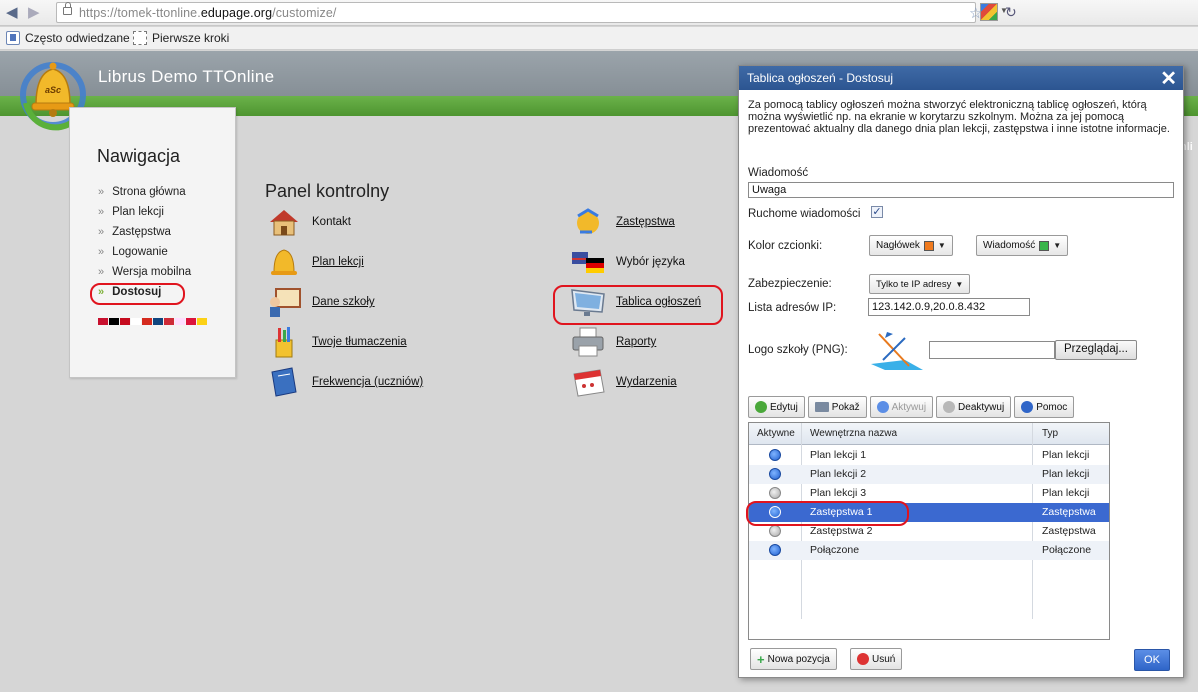 The image size is (1198, 692). What do you see at coordinates (901, 407) in the screenshot?
I see `activate-button: Aktywuj` at bounding box center [901, 407].